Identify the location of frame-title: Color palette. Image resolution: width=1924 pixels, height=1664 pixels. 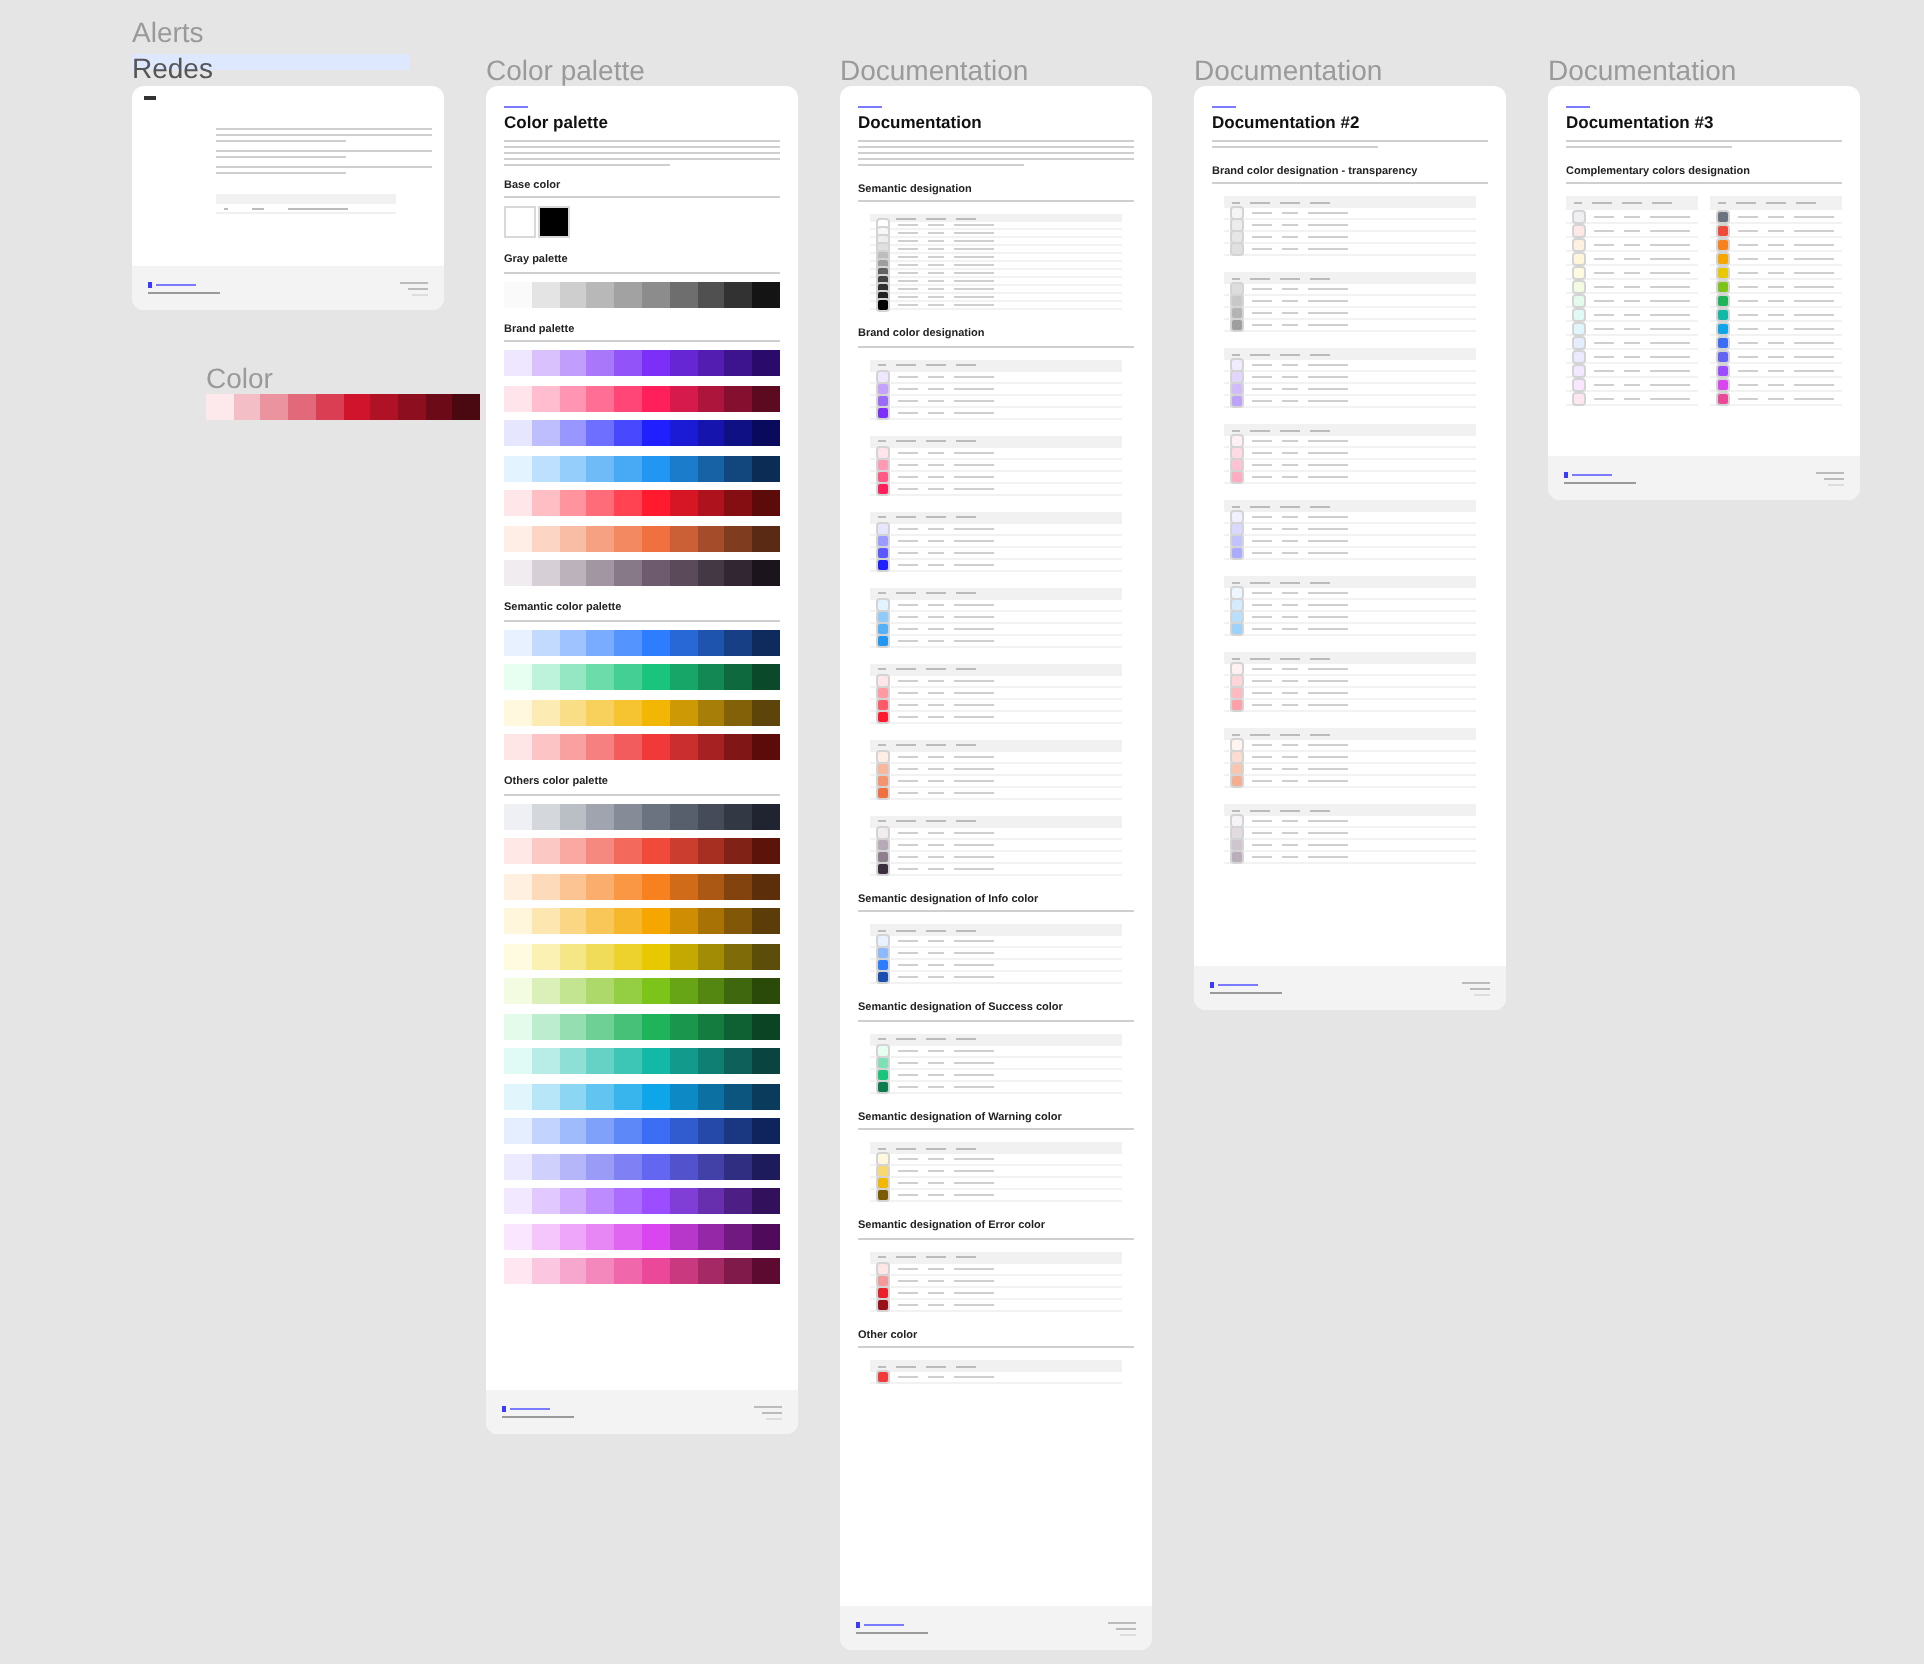
(557, 122).